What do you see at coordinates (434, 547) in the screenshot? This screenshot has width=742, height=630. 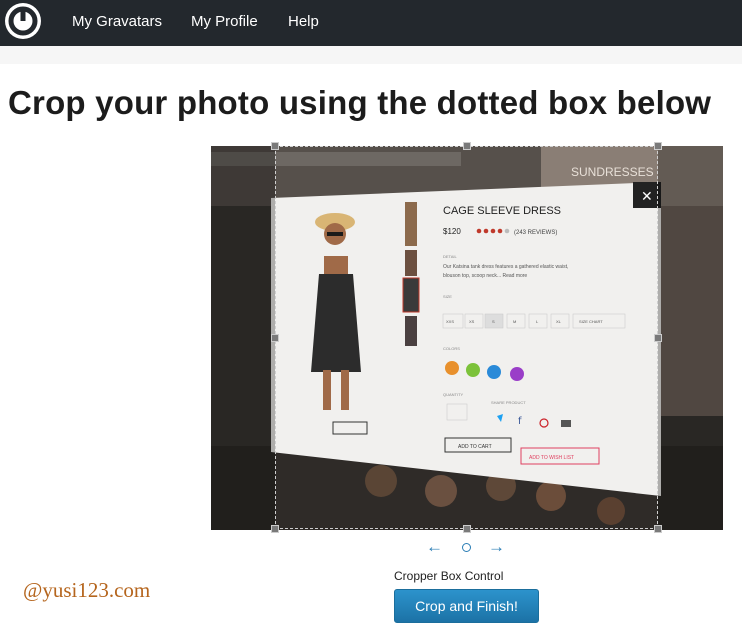 I see `arrow-left-icon: ←` at bounding box center [434, 547].